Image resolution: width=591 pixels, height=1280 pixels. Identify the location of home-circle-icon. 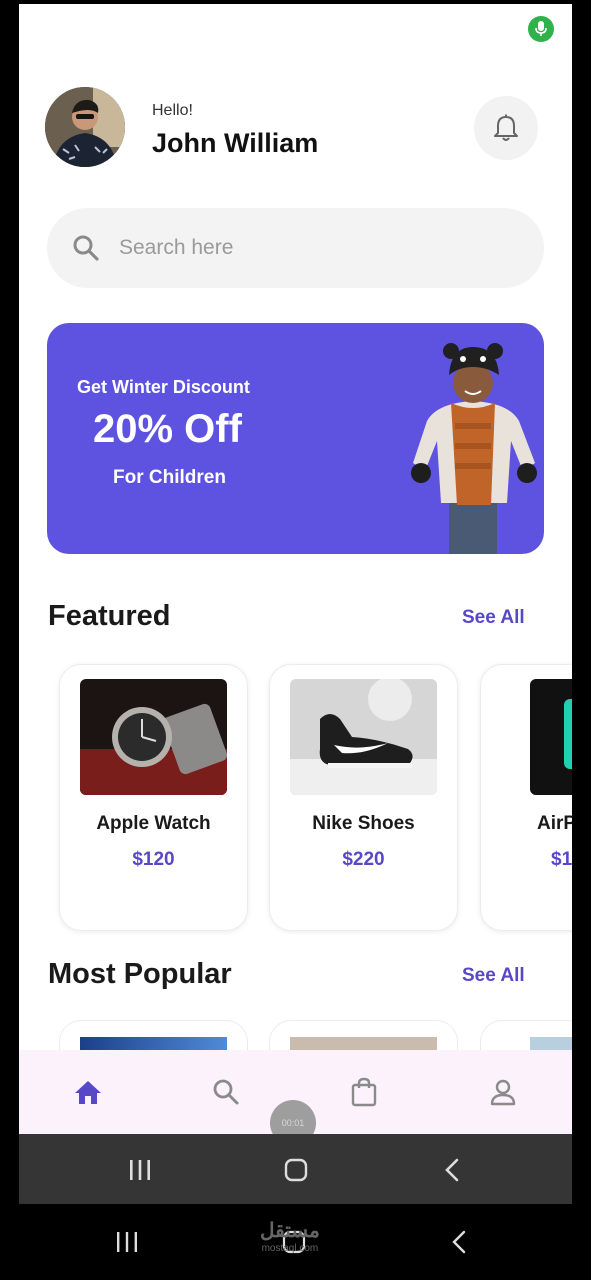
(296, 1170).